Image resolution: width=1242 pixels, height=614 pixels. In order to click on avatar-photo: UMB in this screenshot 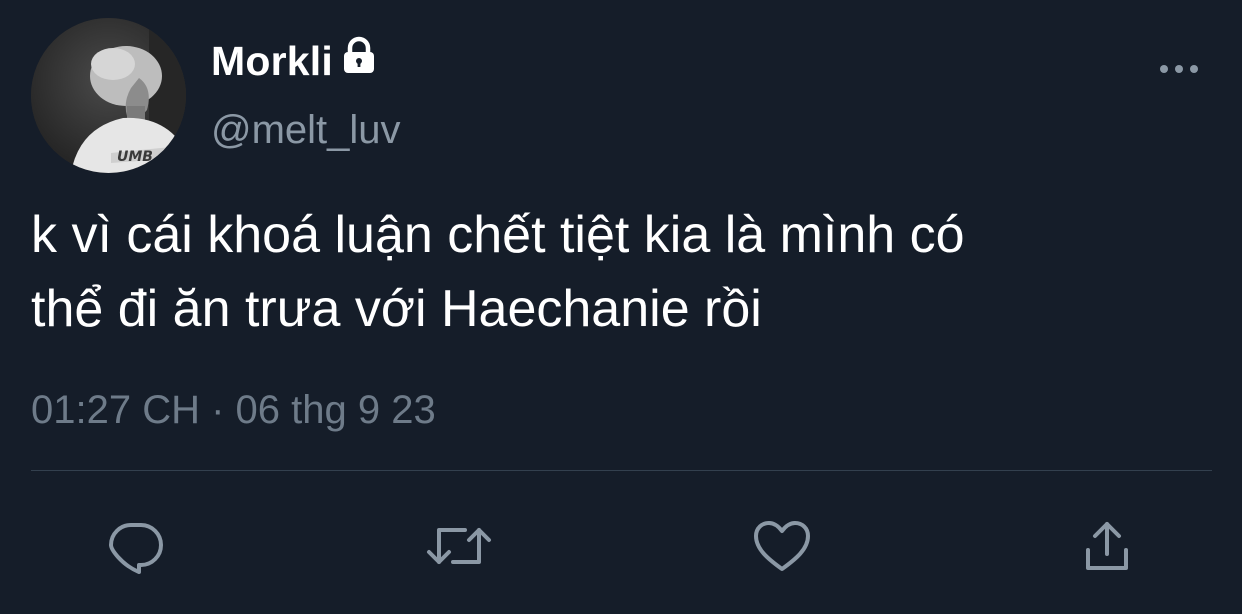, I will do `click(108, 95)`.